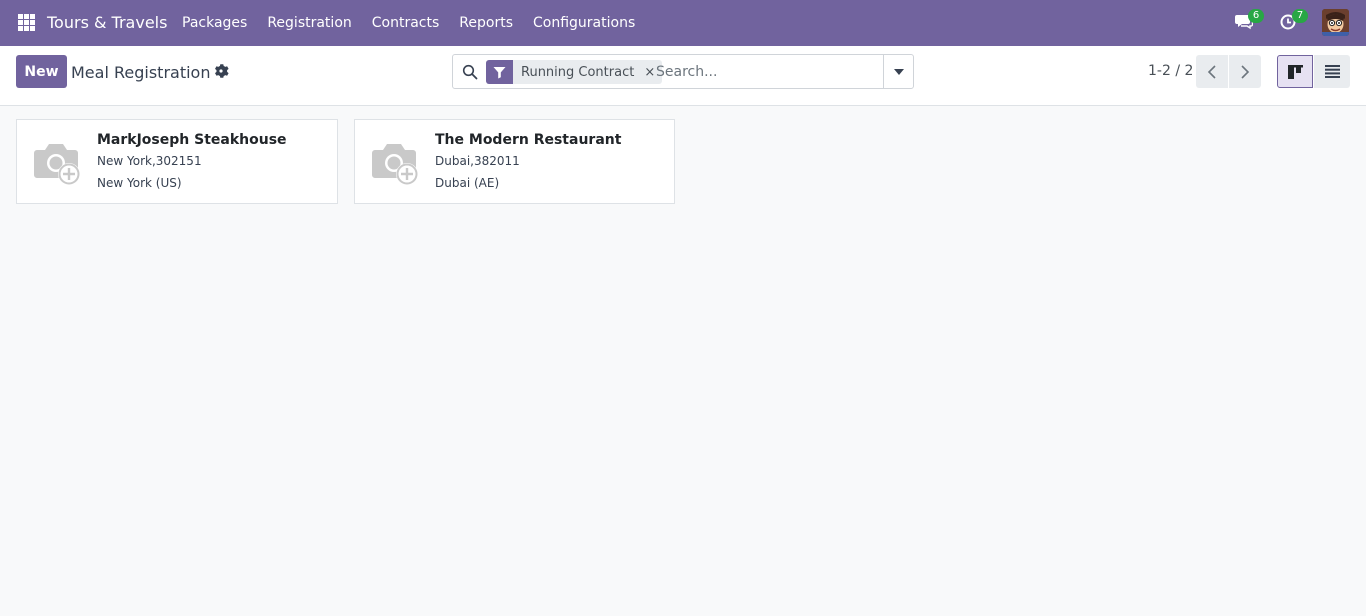 This screenshot has width=1366, height=616. I want to click on search-input, so click(768, 72).